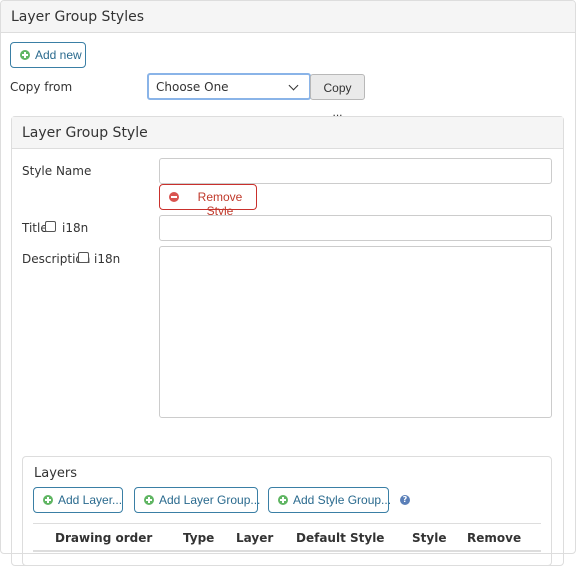 The image size is (576, 566). Describe the element at coordinates (355, 228) in the screenshot. I see `title-input` at that location.